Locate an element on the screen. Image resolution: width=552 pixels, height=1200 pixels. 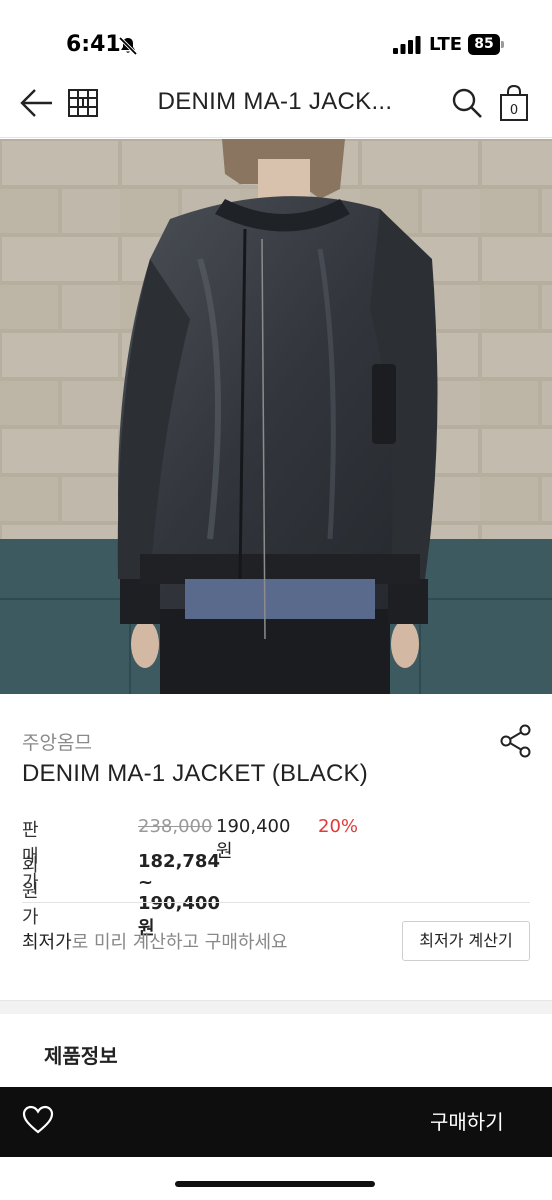
app-header: DENIM MA-1 JACK... 0 is located at coordinates (276, 104).